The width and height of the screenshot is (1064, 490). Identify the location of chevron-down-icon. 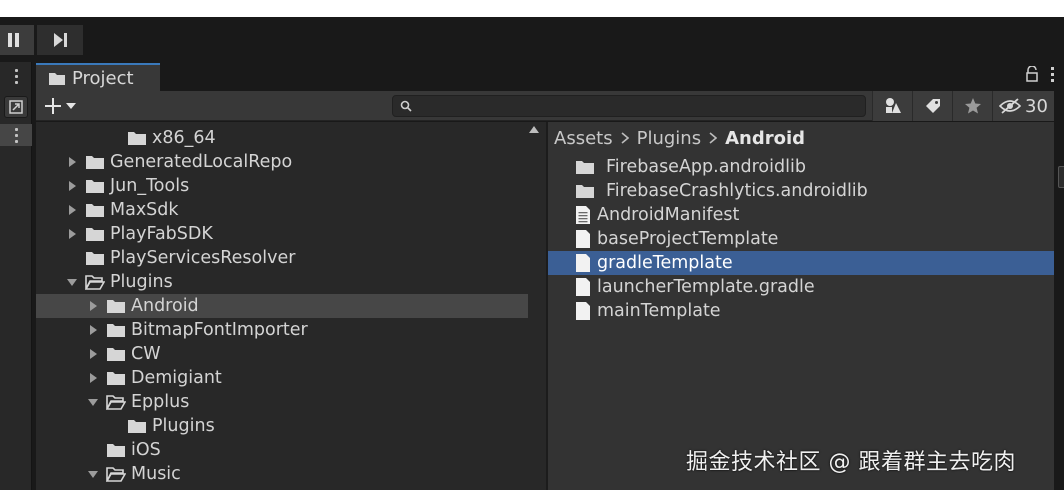
(71, 106).